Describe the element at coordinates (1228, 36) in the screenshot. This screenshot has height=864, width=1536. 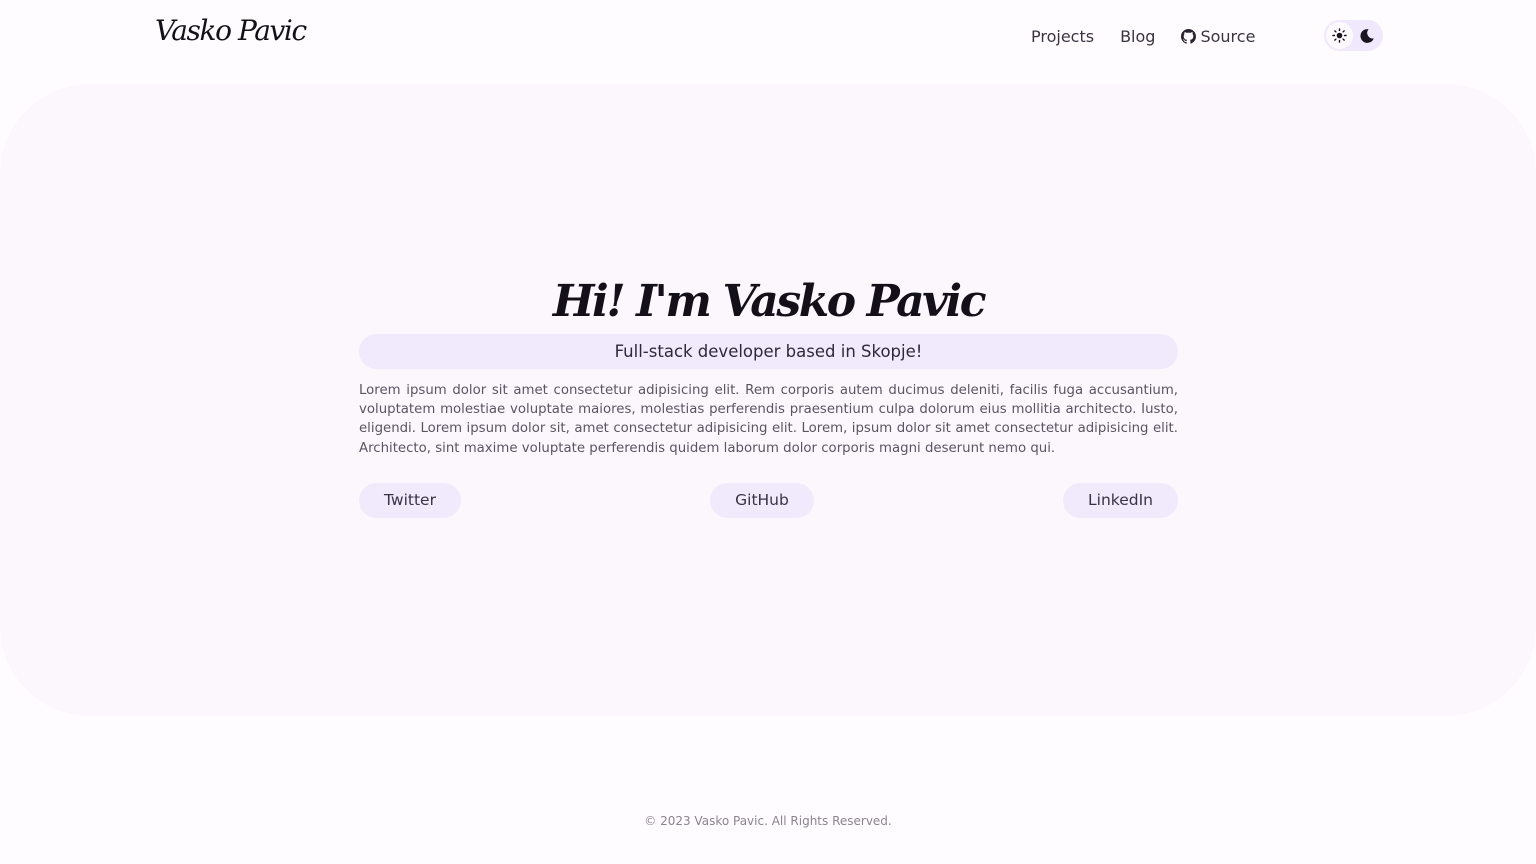
I see `nav-link-source-label: Source` at that location.